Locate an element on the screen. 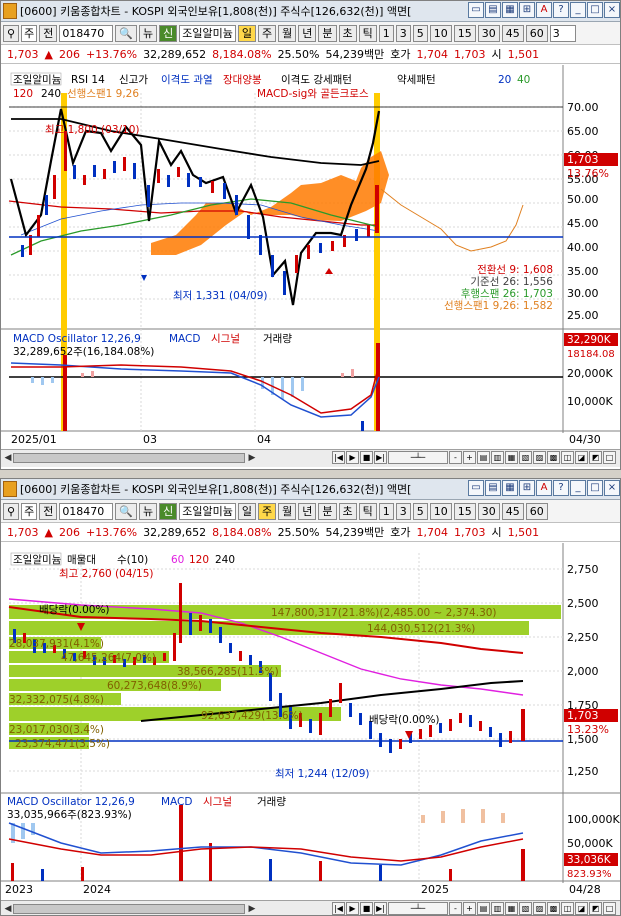 The height and width of the screenshot is (916, 621). num-45: 45 is located at coordinates (512, 33).